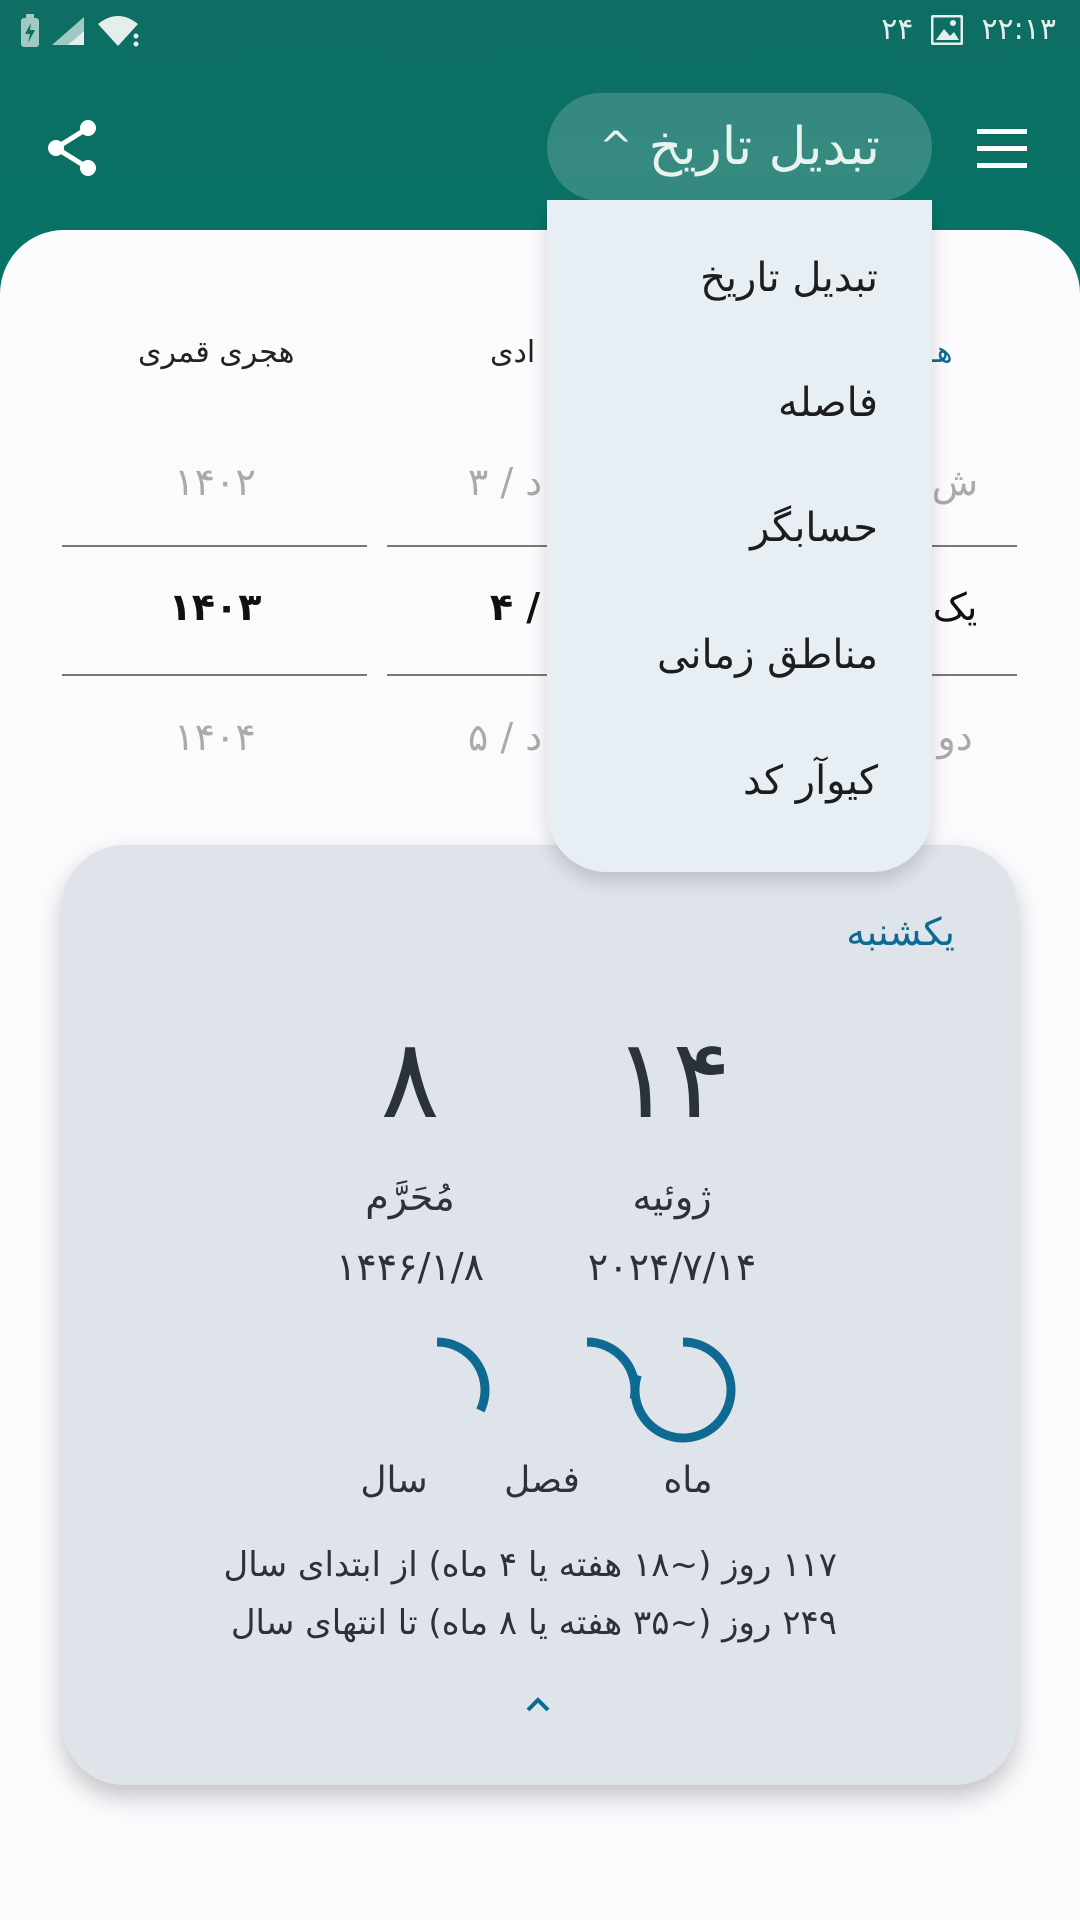  What do you see at coordinates (900, 932) in the screenshot?
I see `weekday-label: یکشنبه` at bounding box center [900, 932].